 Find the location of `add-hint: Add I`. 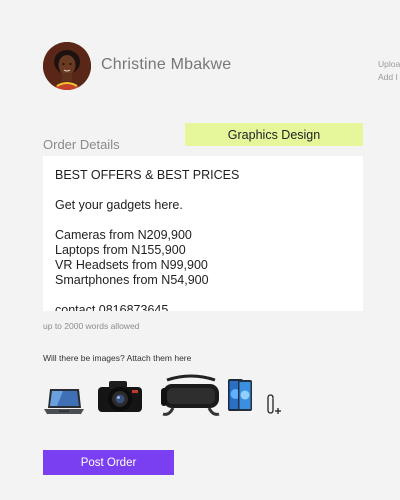

add-hint: Add I is located at coordinates (388, 77).